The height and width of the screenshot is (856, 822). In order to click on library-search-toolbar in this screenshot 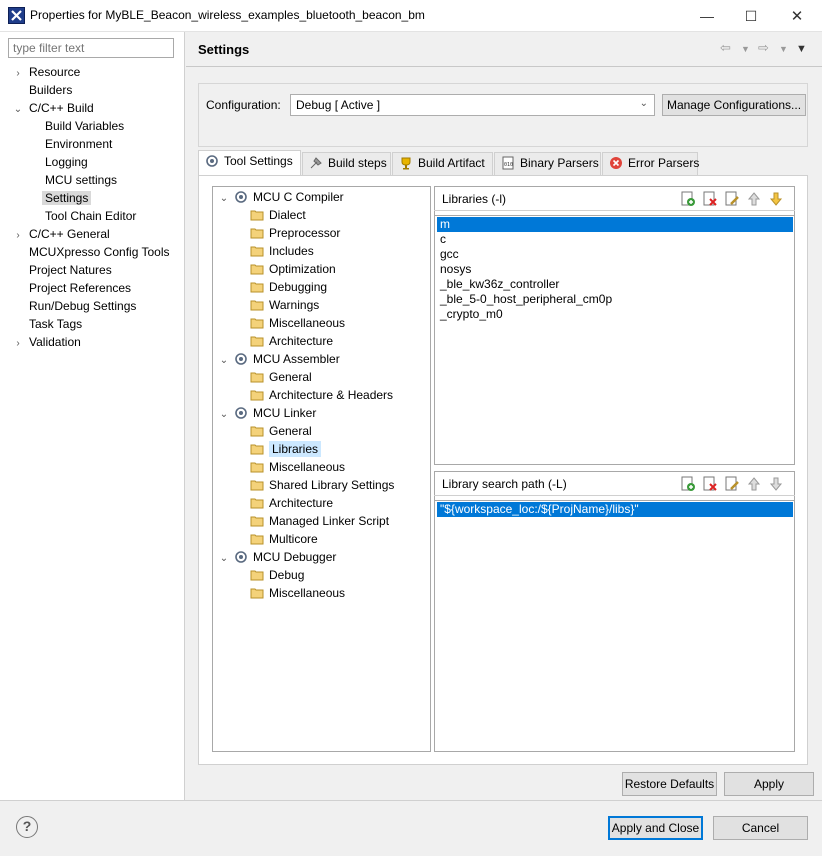, I will do `click(732, 484)`.